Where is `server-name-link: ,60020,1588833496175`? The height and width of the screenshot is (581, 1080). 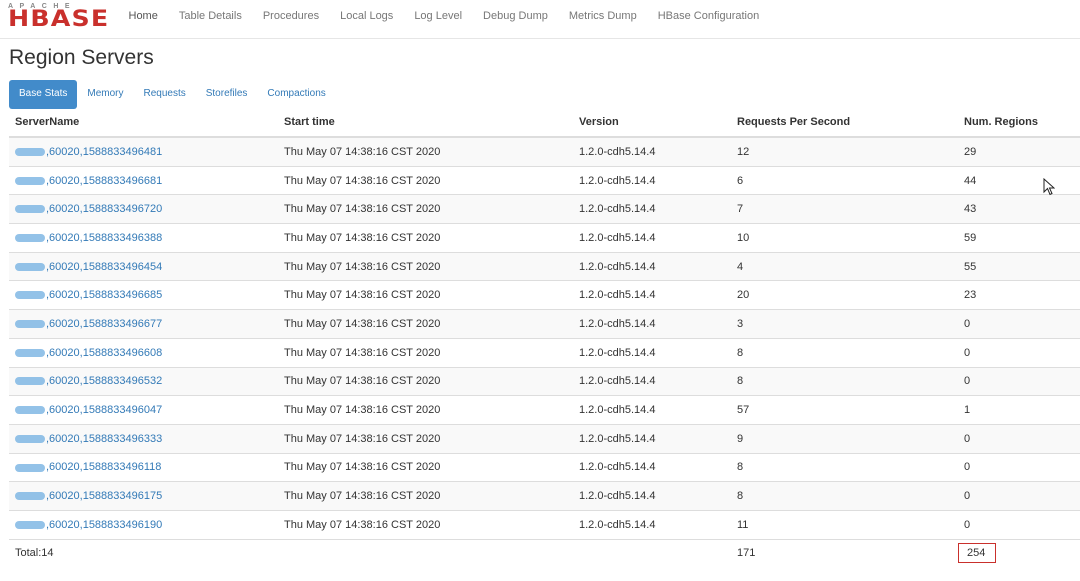 server-name-link: ,60020,1588833496175 is located at coordinates (88, 496).